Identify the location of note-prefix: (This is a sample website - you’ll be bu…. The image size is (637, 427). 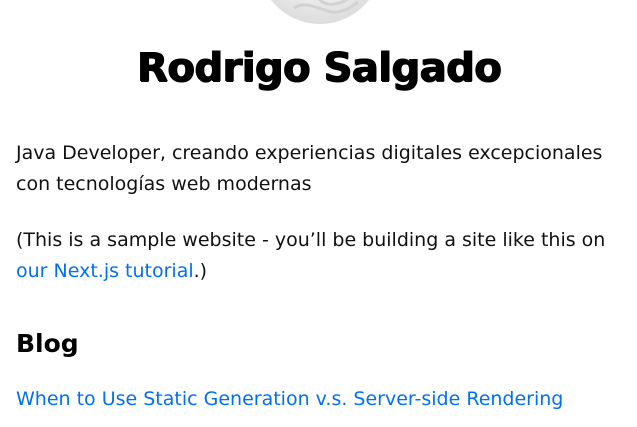
(311, 240).